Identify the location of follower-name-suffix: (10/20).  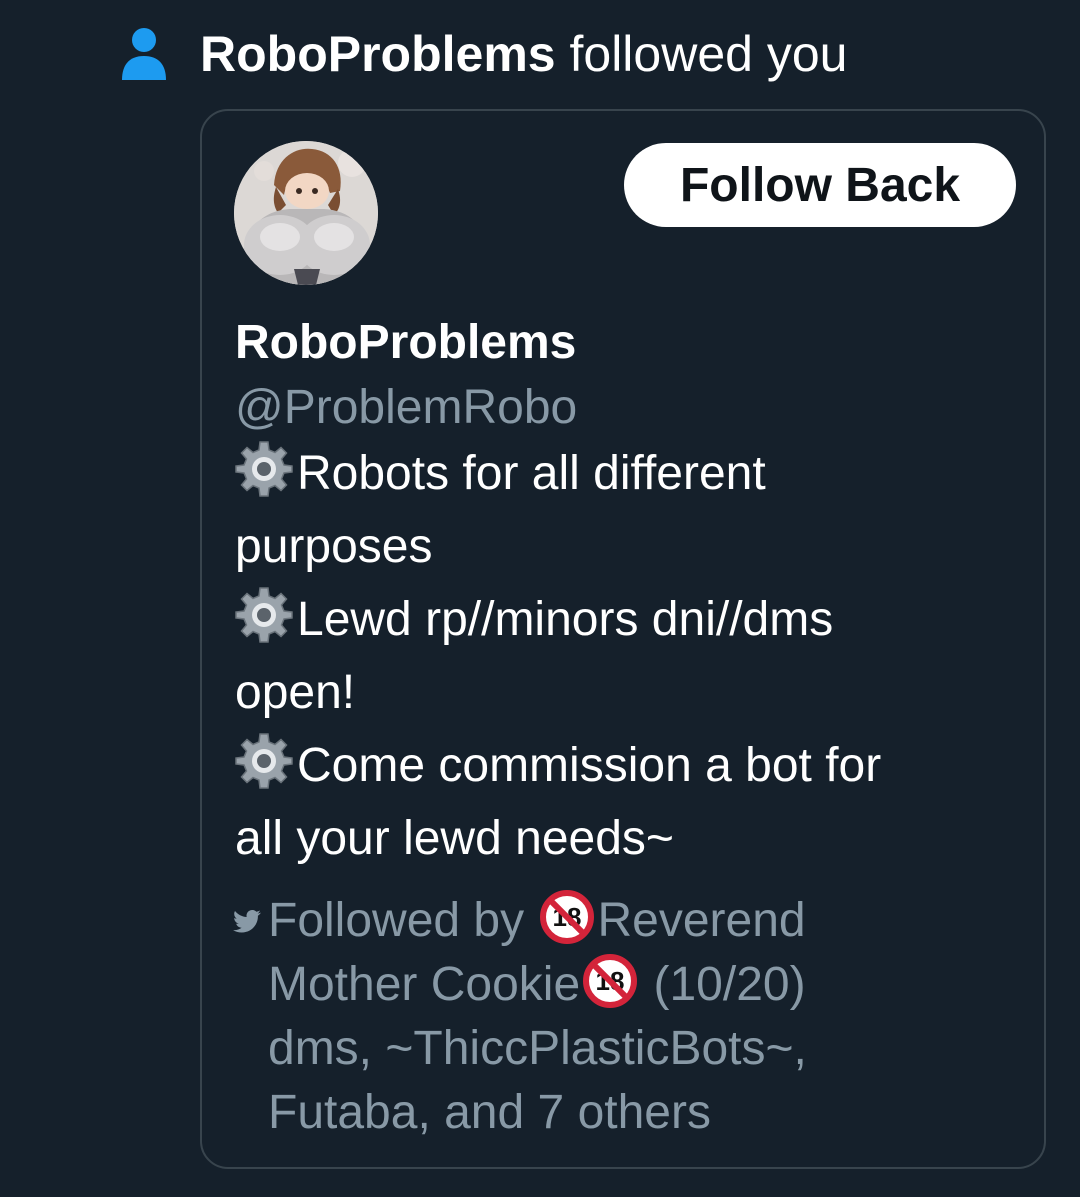
(723, 984).